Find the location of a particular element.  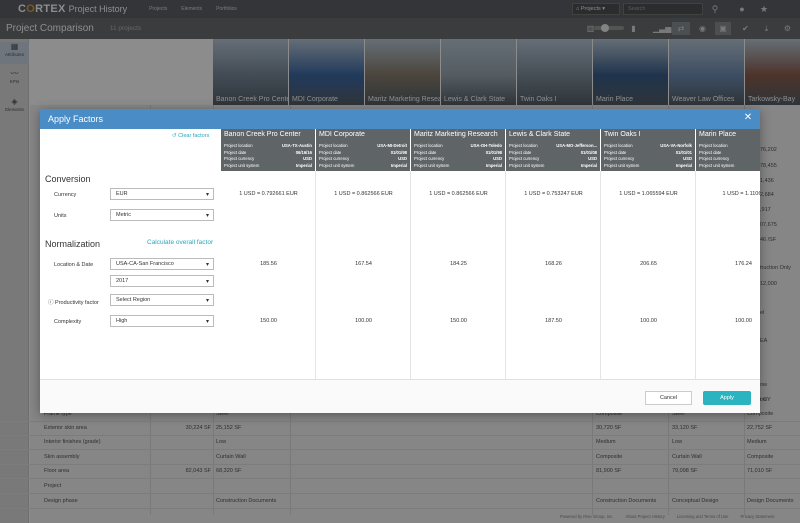

factor-column: 1 USD = 0.862566 EUR 184.25 150.00 is located at coordinates (458, 279).